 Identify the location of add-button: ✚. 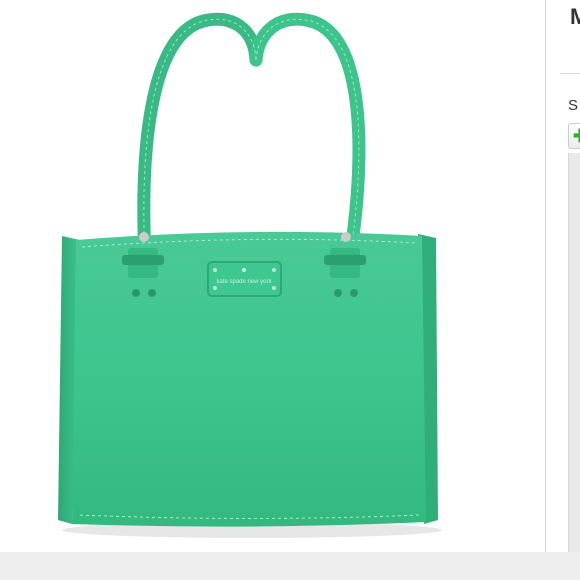
(574, 136).